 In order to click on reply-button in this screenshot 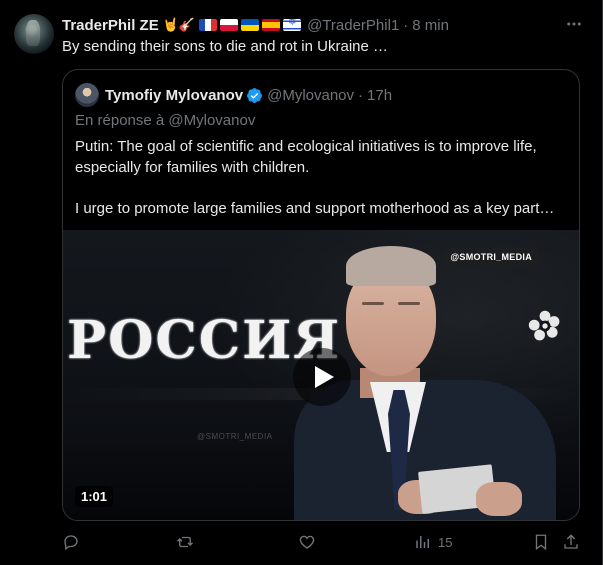, I will do `click(71, 542)`.